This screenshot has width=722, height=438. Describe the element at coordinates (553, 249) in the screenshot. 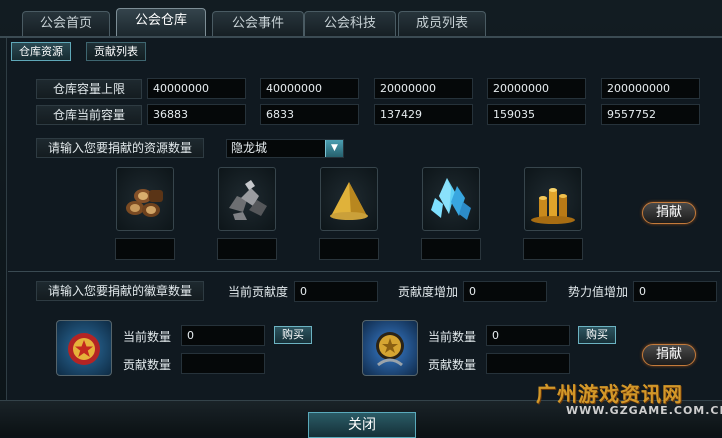

I see `gold-amount-input` at that location.